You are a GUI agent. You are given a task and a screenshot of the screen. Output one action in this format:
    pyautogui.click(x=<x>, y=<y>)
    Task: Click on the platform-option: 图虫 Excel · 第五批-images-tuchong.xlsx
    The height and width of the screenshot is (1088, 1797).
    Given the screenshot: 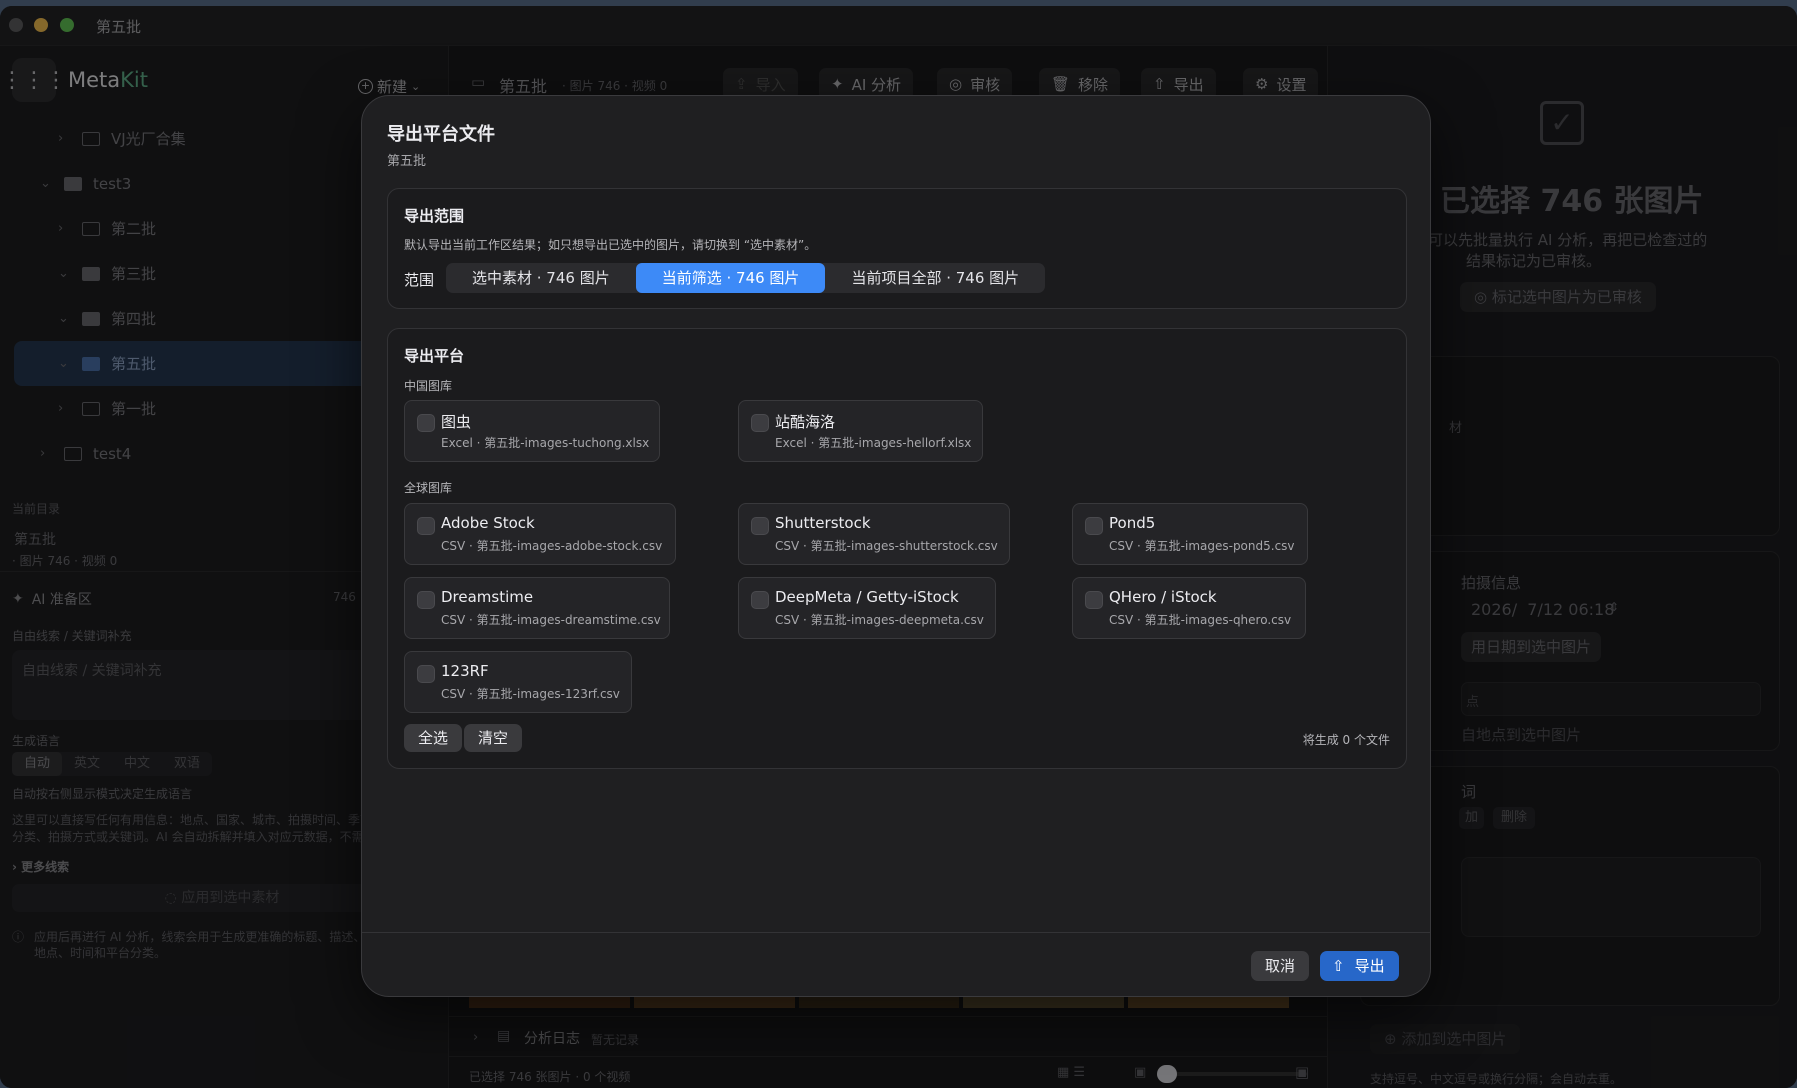 What is the action you would take?
    pyautogui.click(x=532, y=431)
    